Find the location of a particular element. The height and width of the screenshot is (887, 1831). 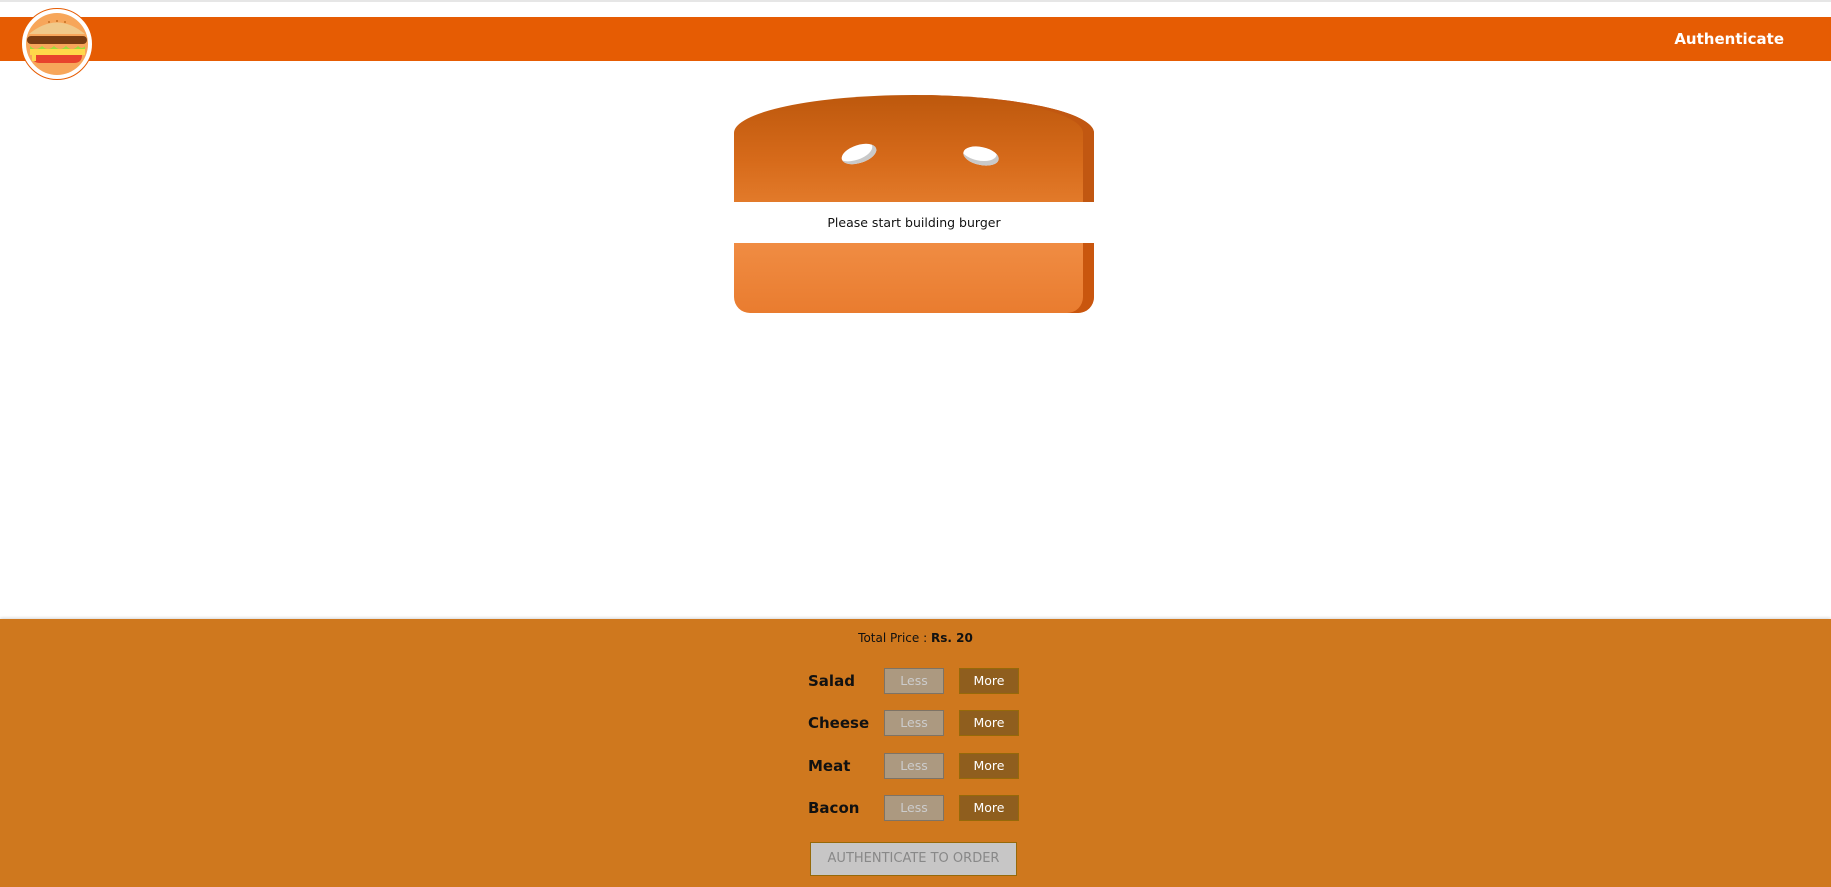

ingredient-label: Cheese is located at coordinates (839, 723).